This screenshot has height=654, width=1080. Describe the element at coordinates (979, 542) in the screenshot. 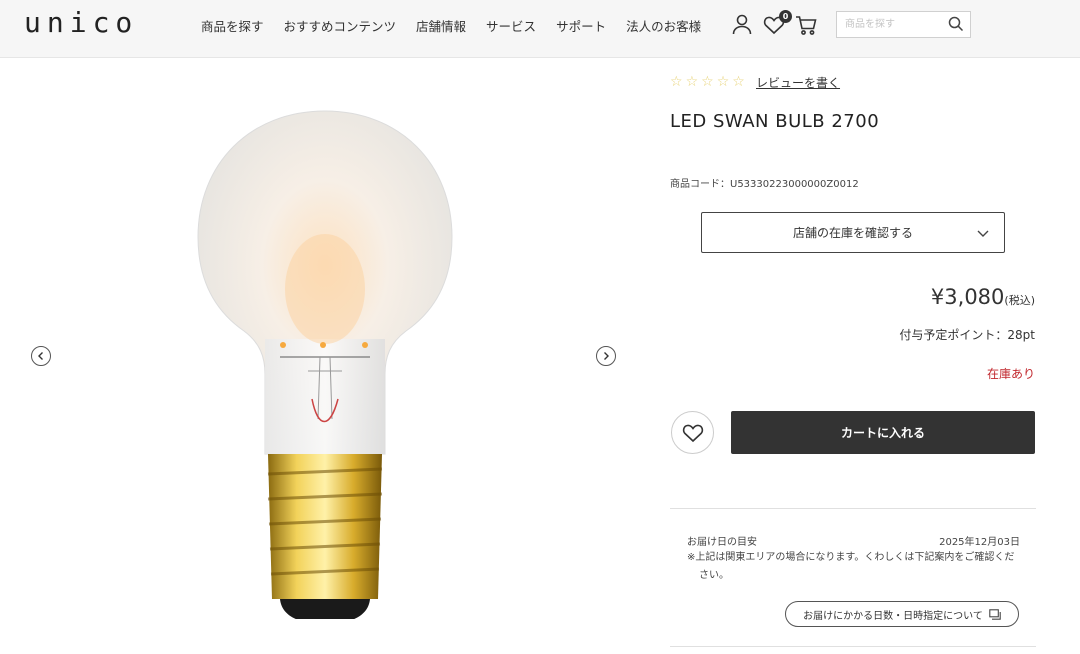

I see `delivery-estimate-date: 2025年12月03日` at that location.